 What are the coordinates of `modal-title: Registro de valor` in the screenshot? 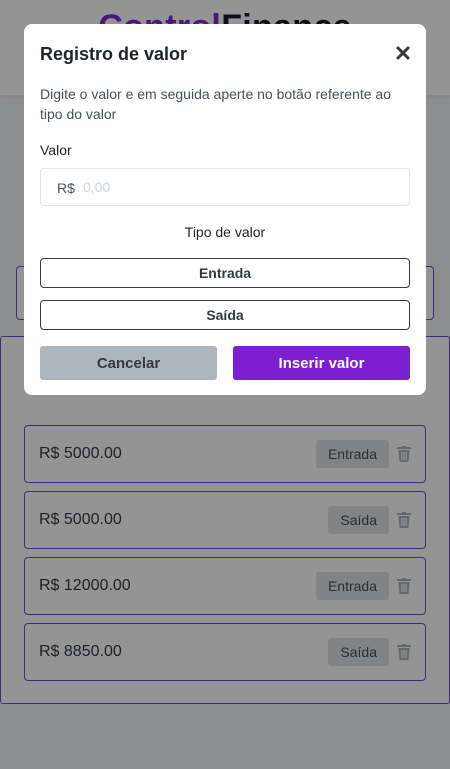 It's located at (114, 54).